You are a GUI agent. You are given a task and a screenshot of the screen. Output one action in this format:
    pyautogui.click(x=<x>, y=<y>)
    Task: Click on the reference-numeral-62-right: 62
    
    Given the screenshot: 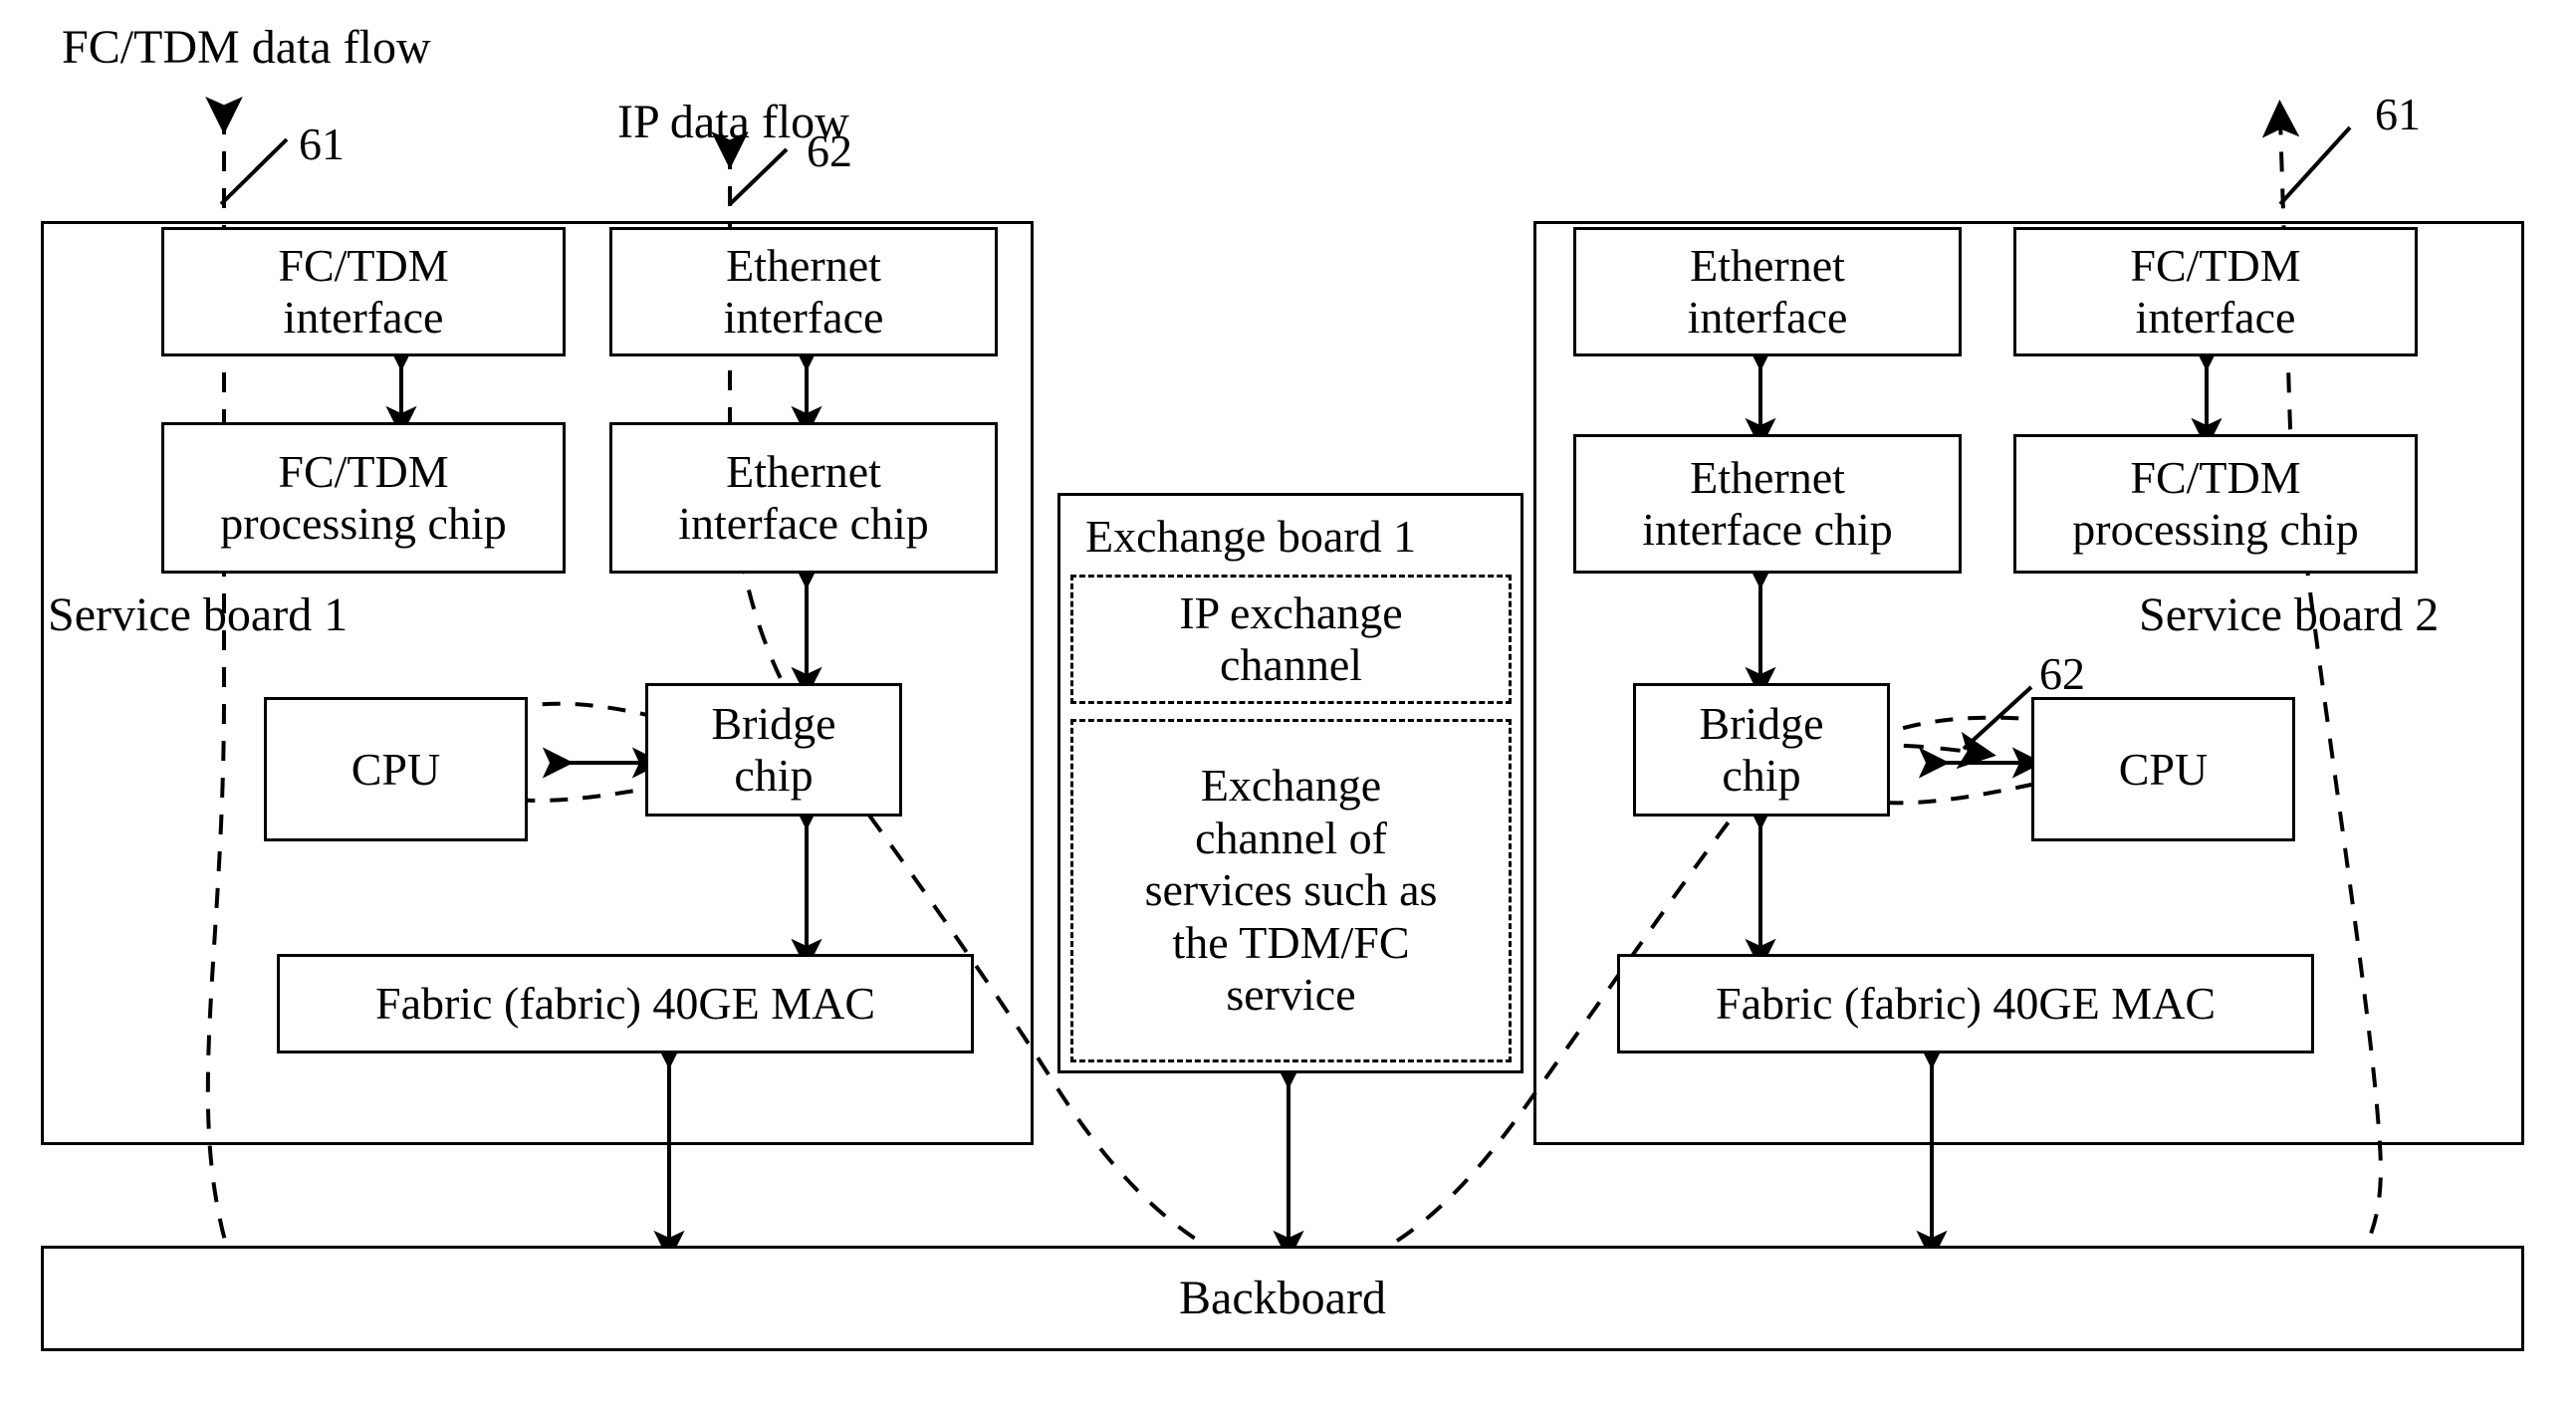 What is the action you would take?
    pyautogui.click(x=2062, y=674)
    